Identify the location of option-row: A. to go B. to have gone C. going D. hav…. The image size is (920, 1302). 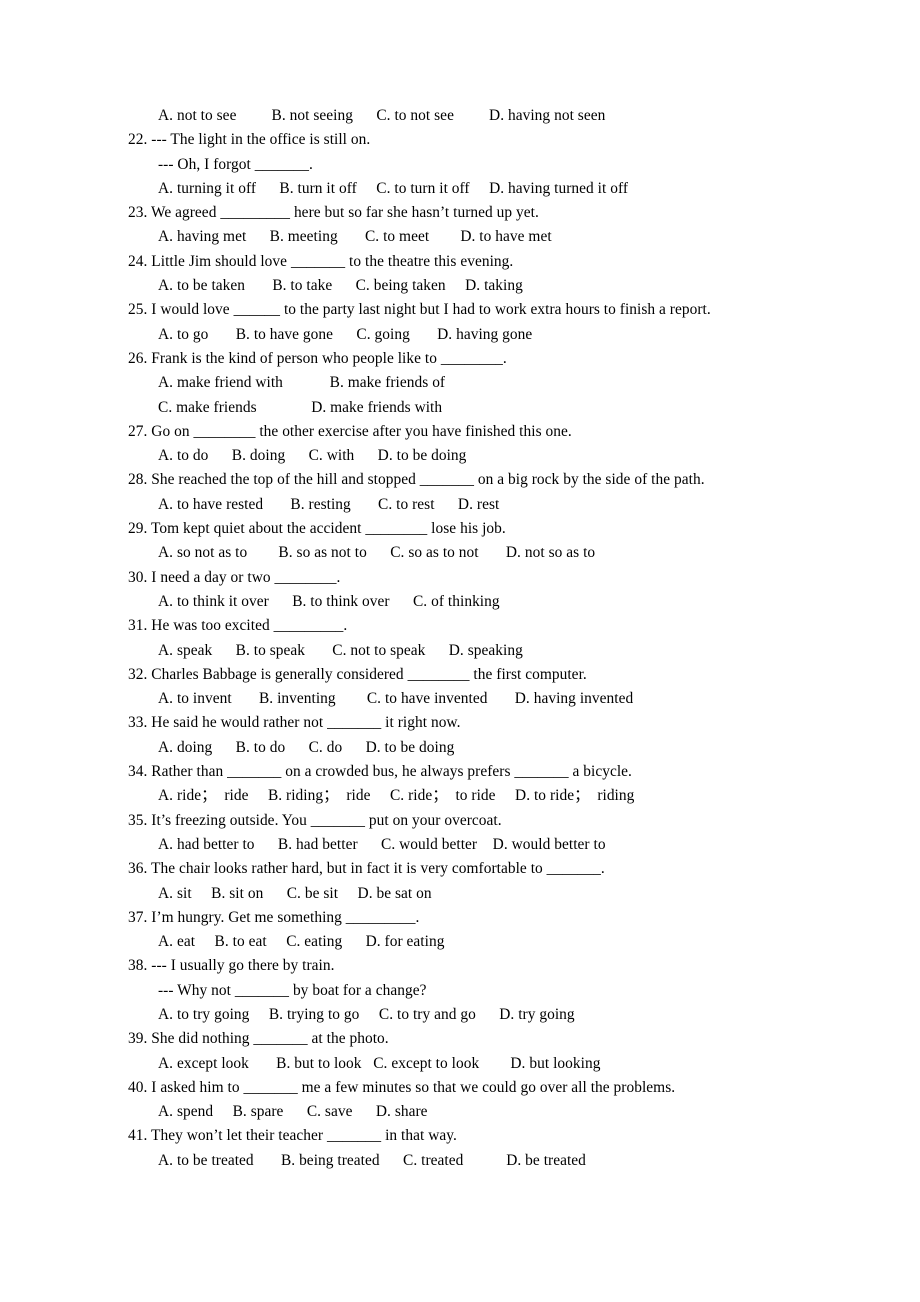
(345, 334).